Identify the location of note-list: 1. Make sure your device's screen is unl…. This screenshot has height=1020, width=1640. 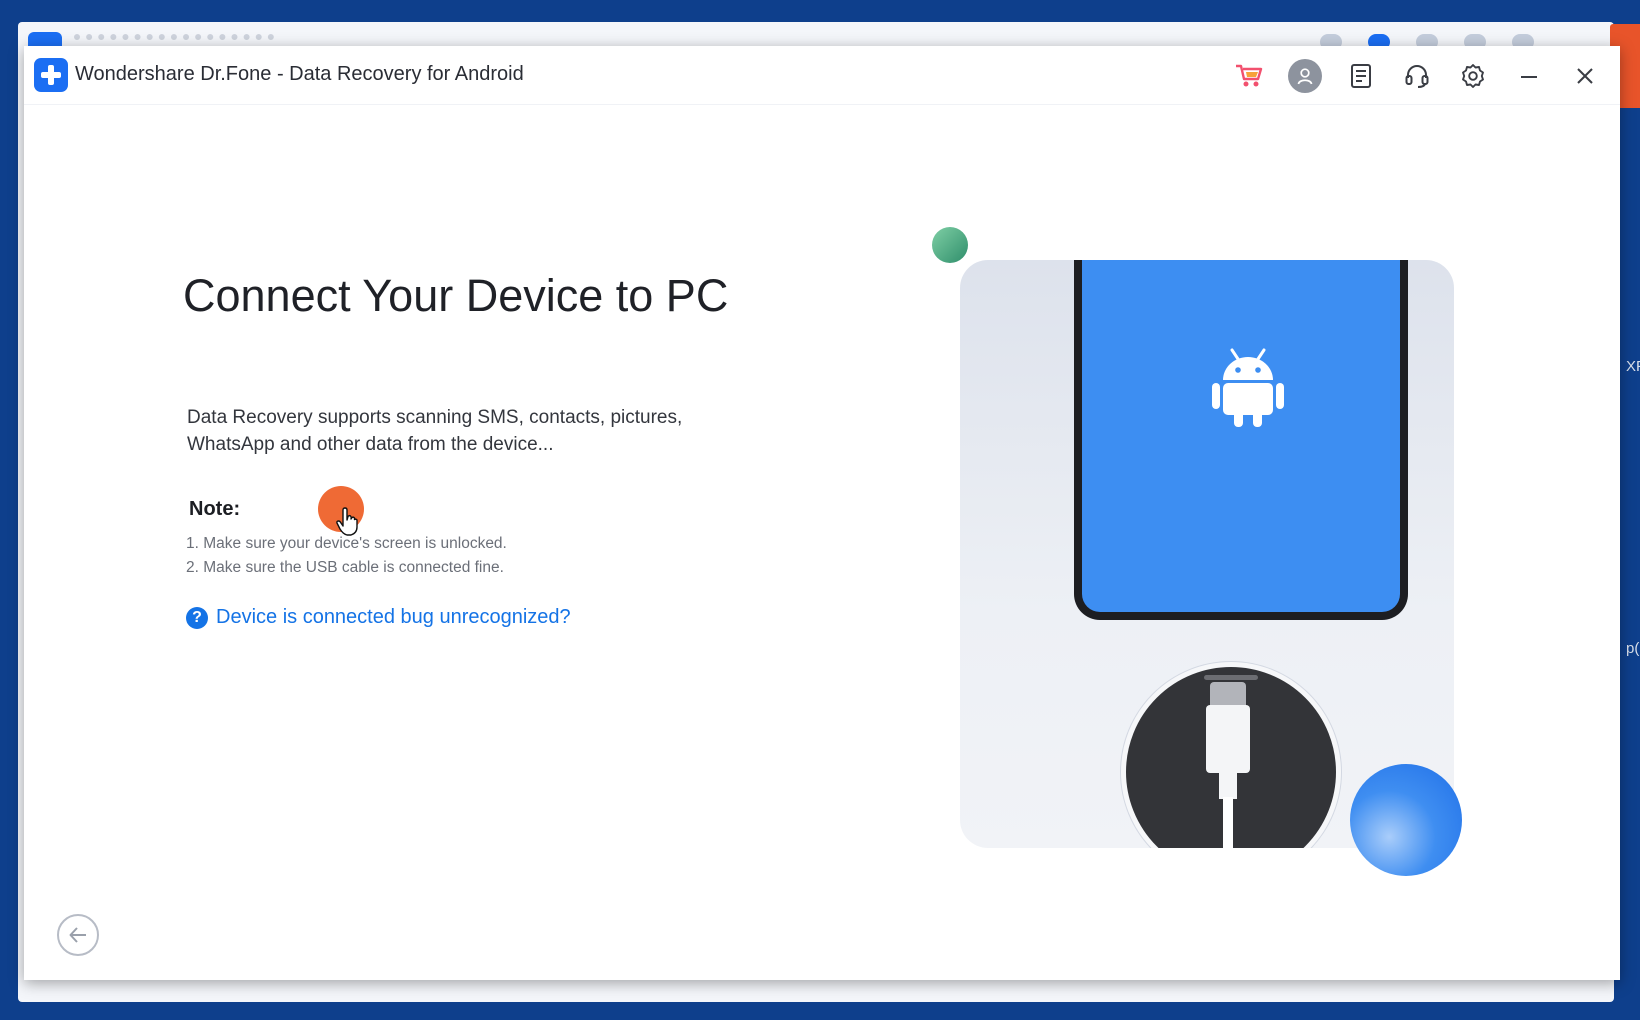
(346, 556).